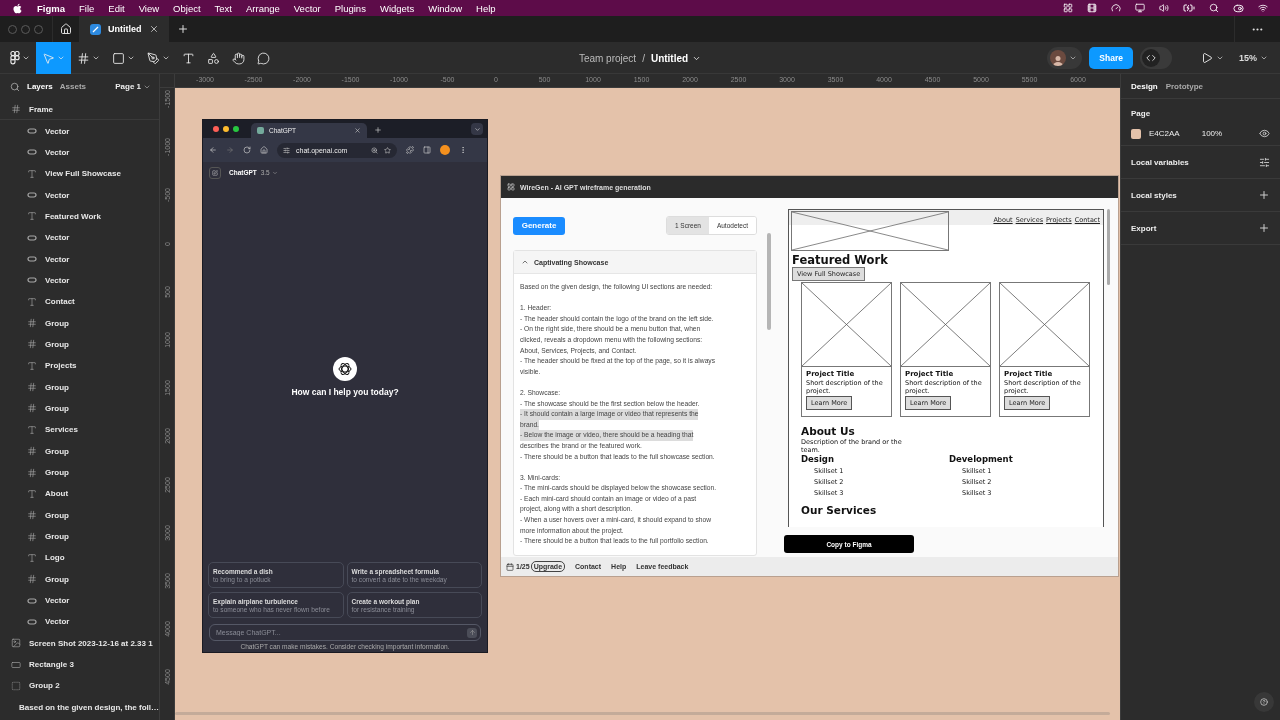 The width and height of the screenshot is (1280, 720). I want to click on panel-tab: Prototype, so click(1184, 86).